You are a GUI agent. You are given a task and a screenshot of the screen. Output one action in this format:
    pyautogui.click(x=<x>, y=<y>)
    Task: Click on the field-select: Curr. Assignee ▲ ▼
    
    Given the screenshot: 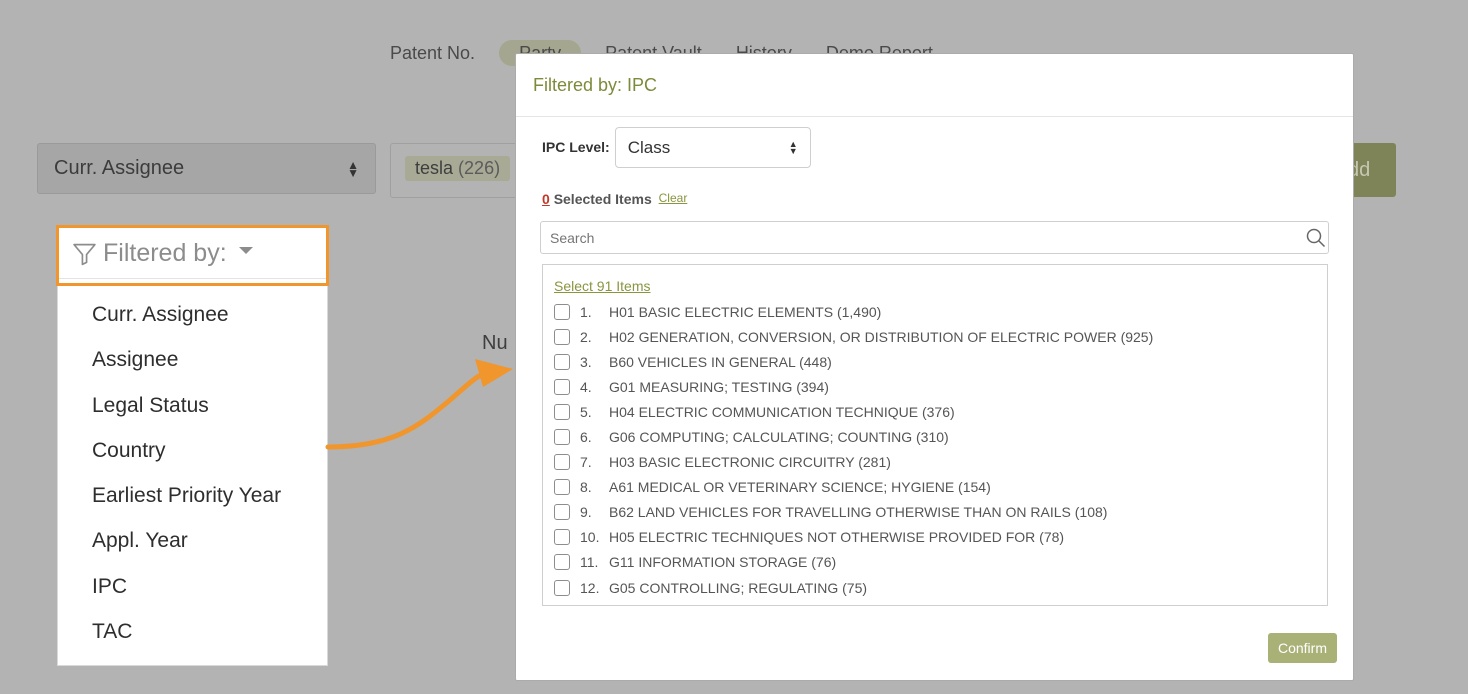 What is the action you would take?
    pyautogui.click(x=206, y=168)
    